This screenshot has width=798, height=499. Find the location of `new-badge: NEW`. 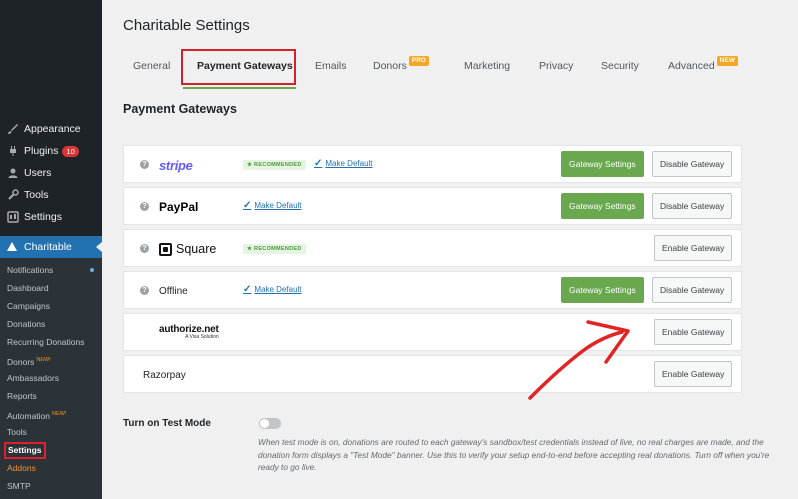

new-badge: NEW is located at coordinates (727, 61).